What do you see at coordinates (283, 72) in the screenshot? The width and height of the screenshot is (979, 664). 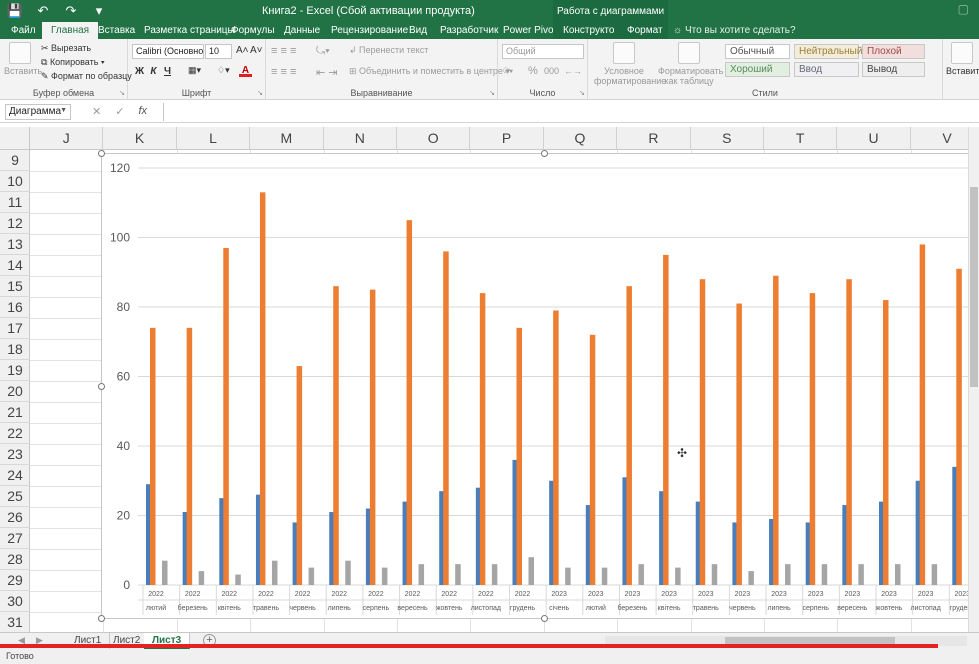 I see `align-left-icons: ≡ ≡ ≡` at bounding box center [283, 72].